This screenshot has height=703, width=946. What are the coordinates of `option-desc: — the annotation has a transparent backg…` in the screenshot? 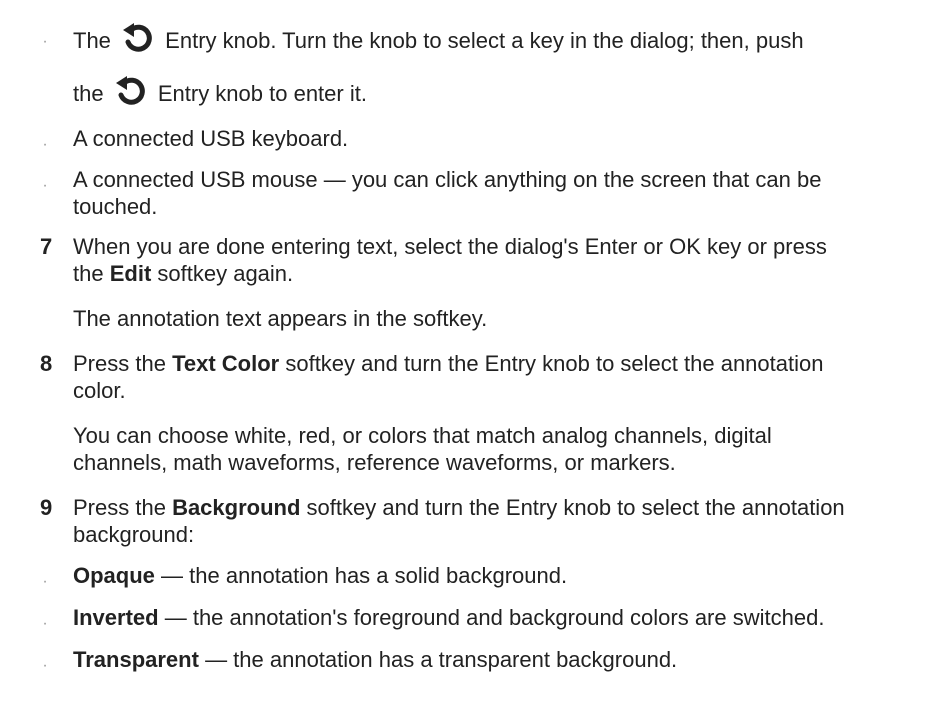 It's located at (441, 659).